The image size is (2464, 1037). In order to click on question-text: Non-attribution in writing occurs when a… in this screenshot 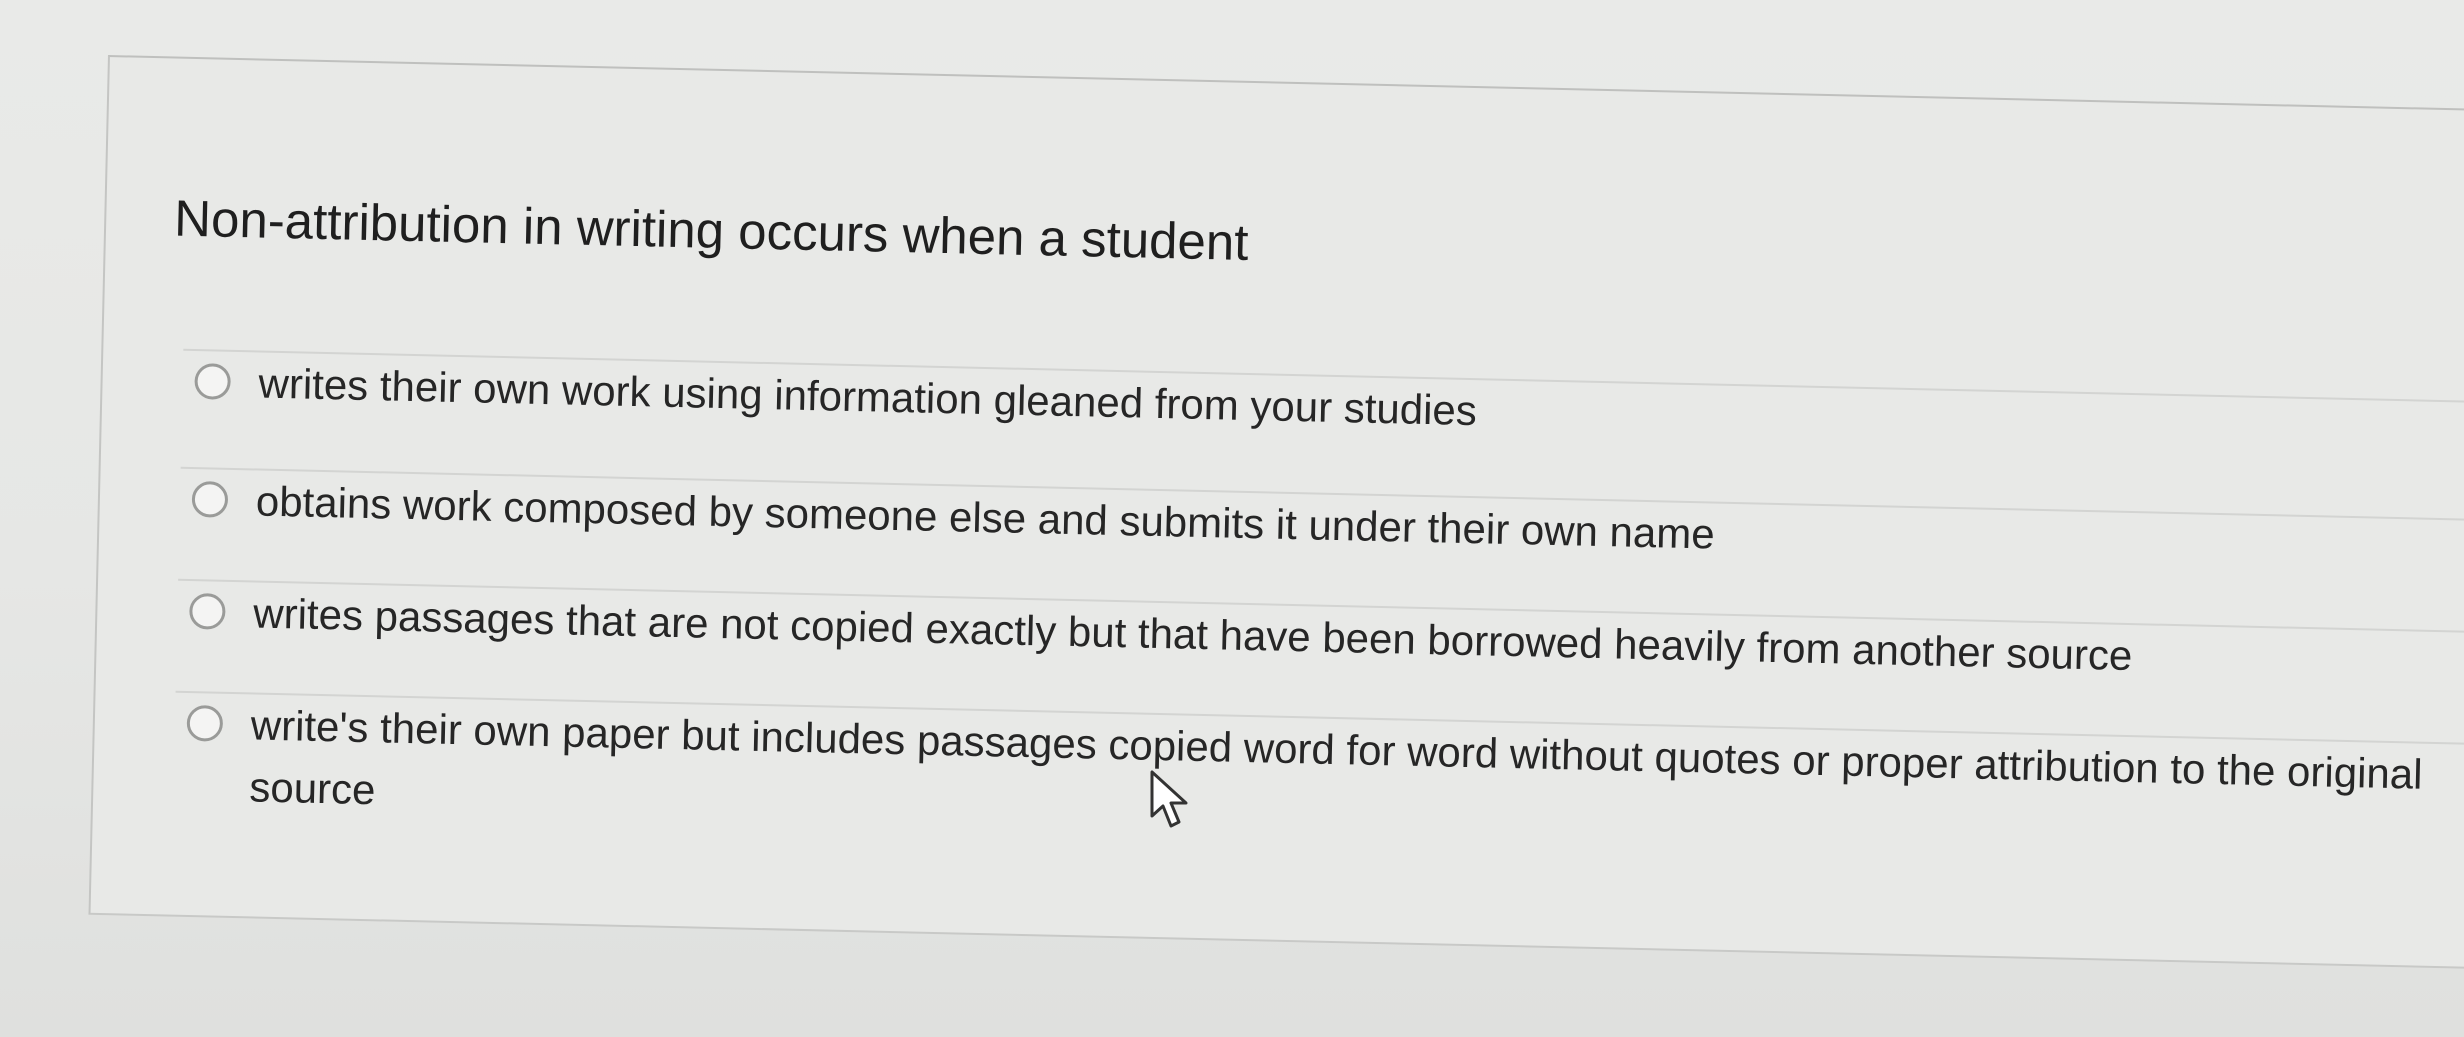, I will do `click(711, 230)`.